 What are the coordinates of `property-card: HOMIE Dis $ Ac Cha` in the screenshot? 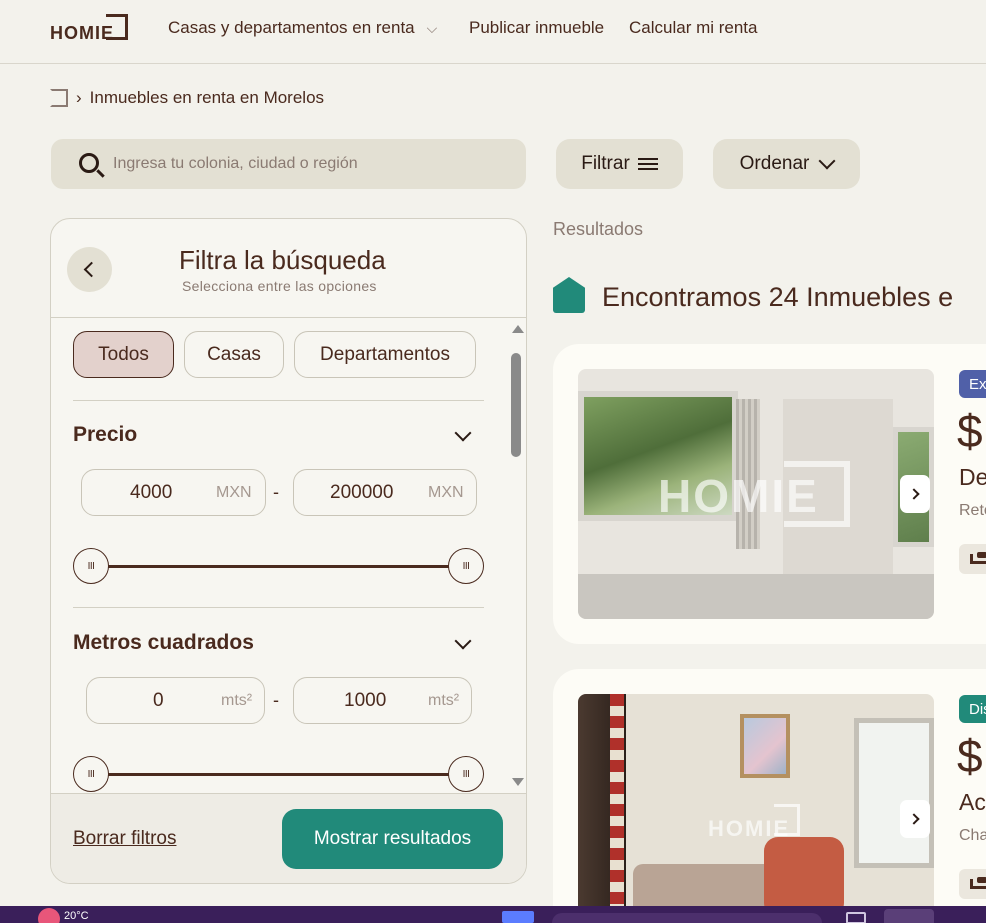 It's located at (769, 796).